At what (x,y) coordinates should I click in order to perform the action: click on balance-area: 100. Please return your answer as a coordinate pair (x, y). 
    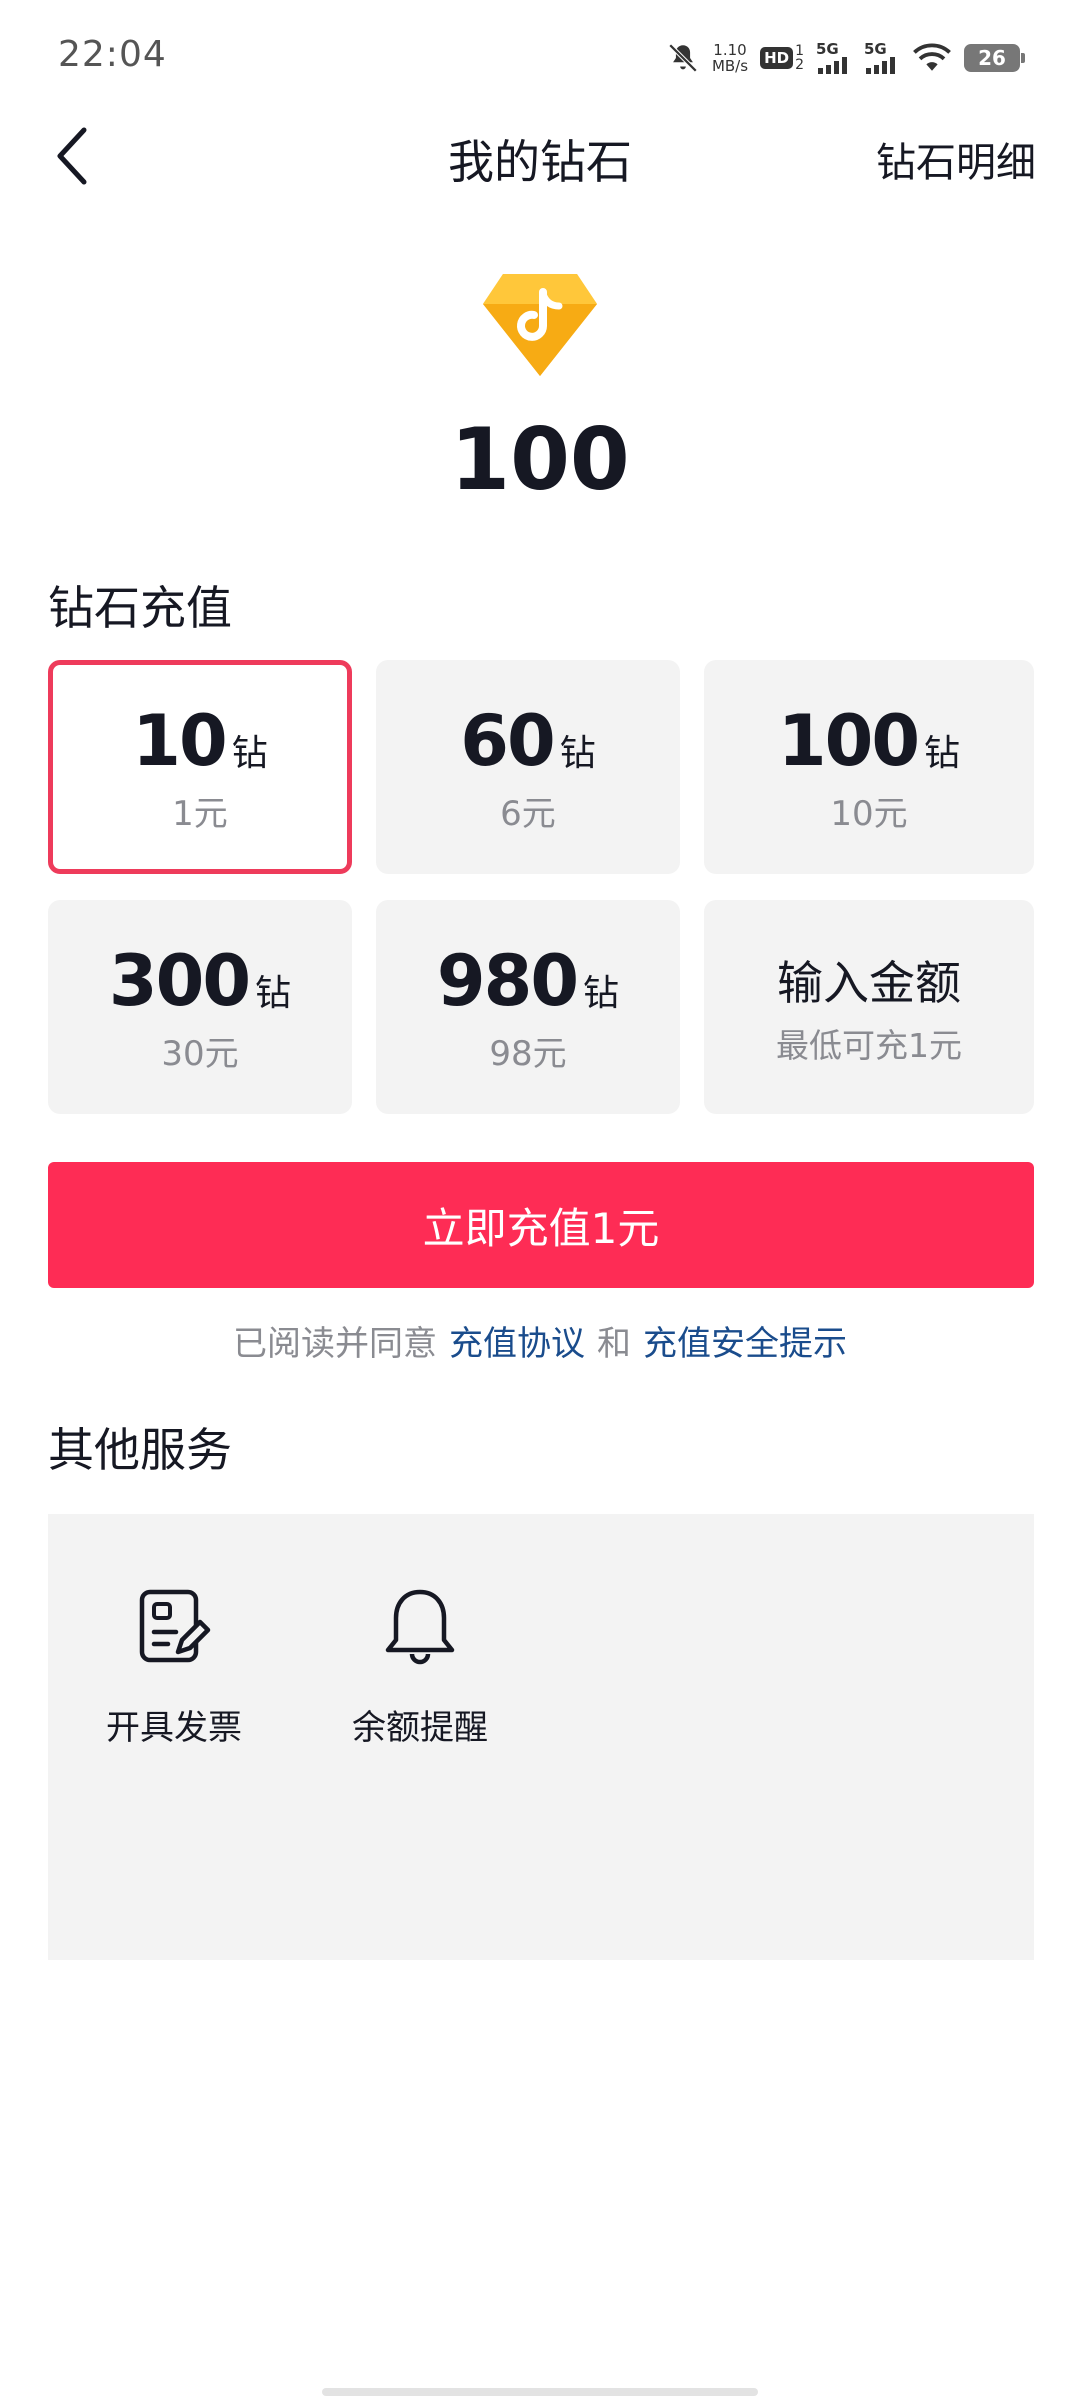
    Looking at the image, I should click on (540, 390).